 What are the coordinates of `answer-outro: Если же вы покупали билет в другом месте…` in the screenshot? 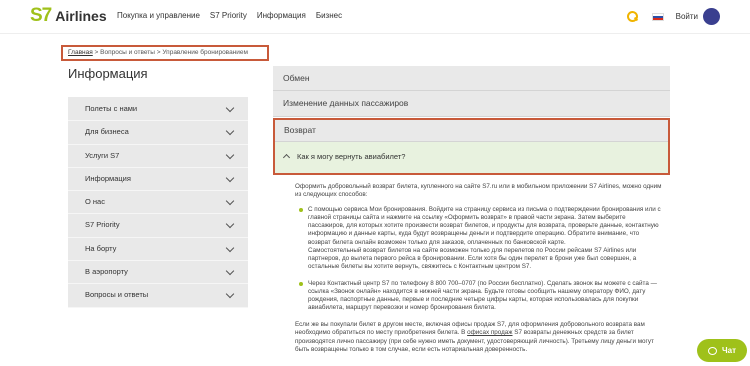 It's located at (479, 337).